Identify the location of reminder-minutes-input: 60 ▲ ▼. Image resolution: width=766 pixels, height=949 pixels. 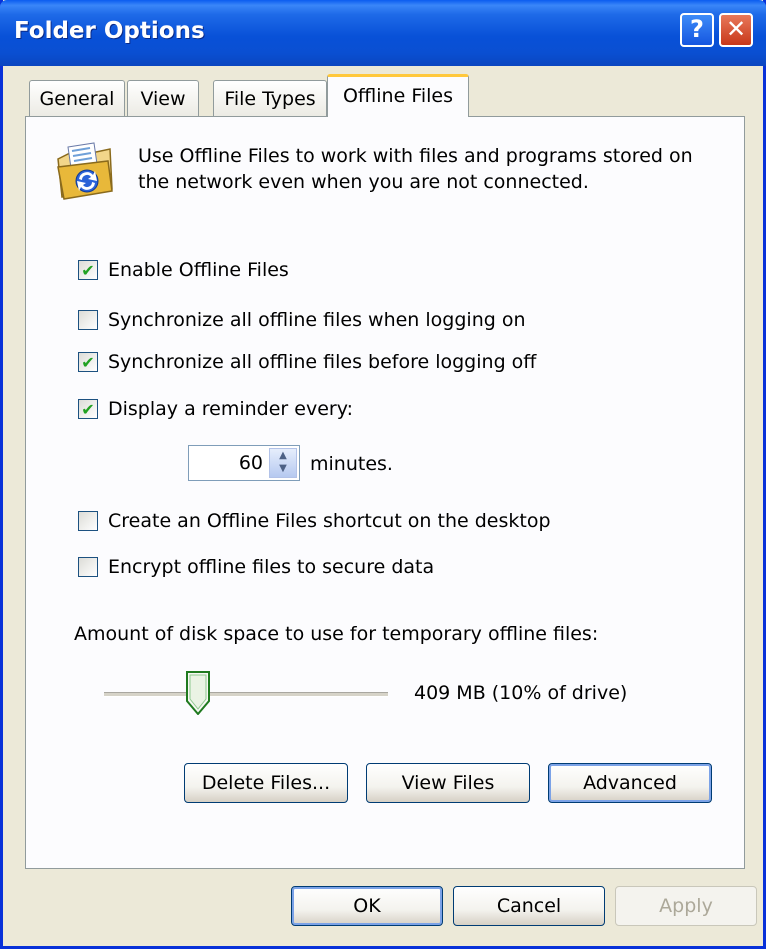
(244, 463).